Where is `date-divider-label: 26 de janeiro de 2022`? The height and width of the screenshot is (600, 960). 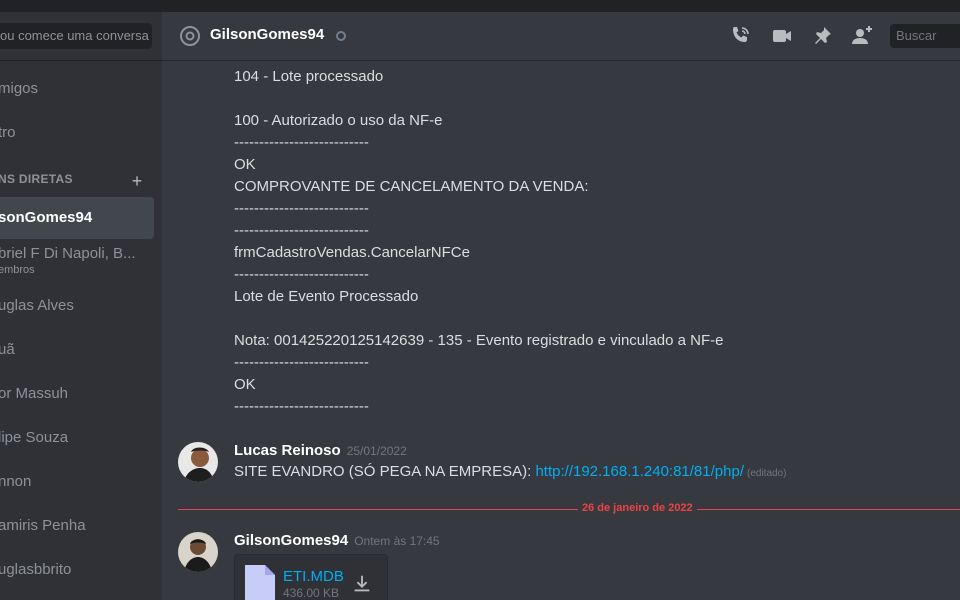 date-divider-label: 26 de janeiro de 2022 is located at coordinates (637, 508).